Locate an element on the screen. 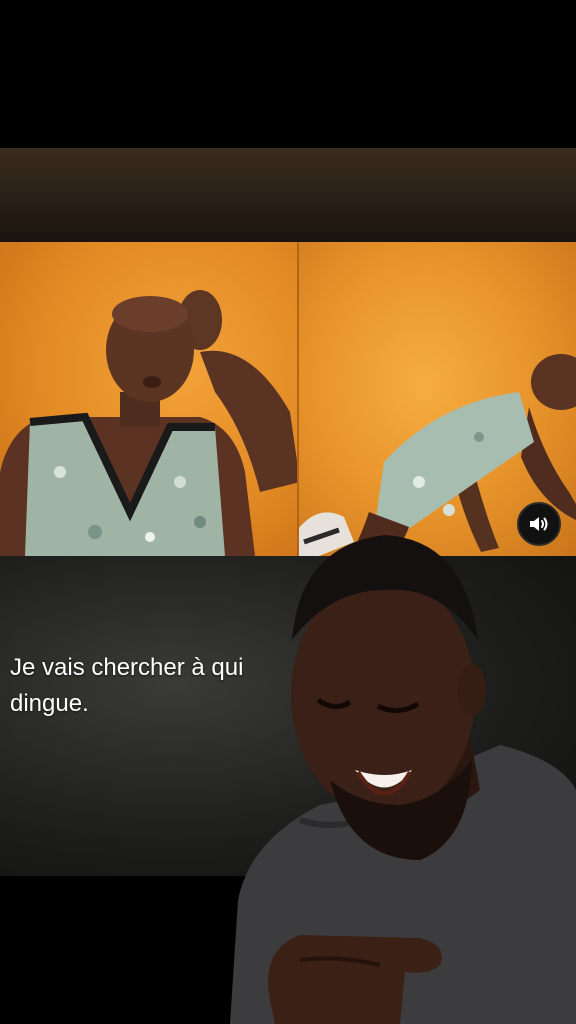  caption-line-1: Je vais chercher à qui is located at coordinates (127, 667).